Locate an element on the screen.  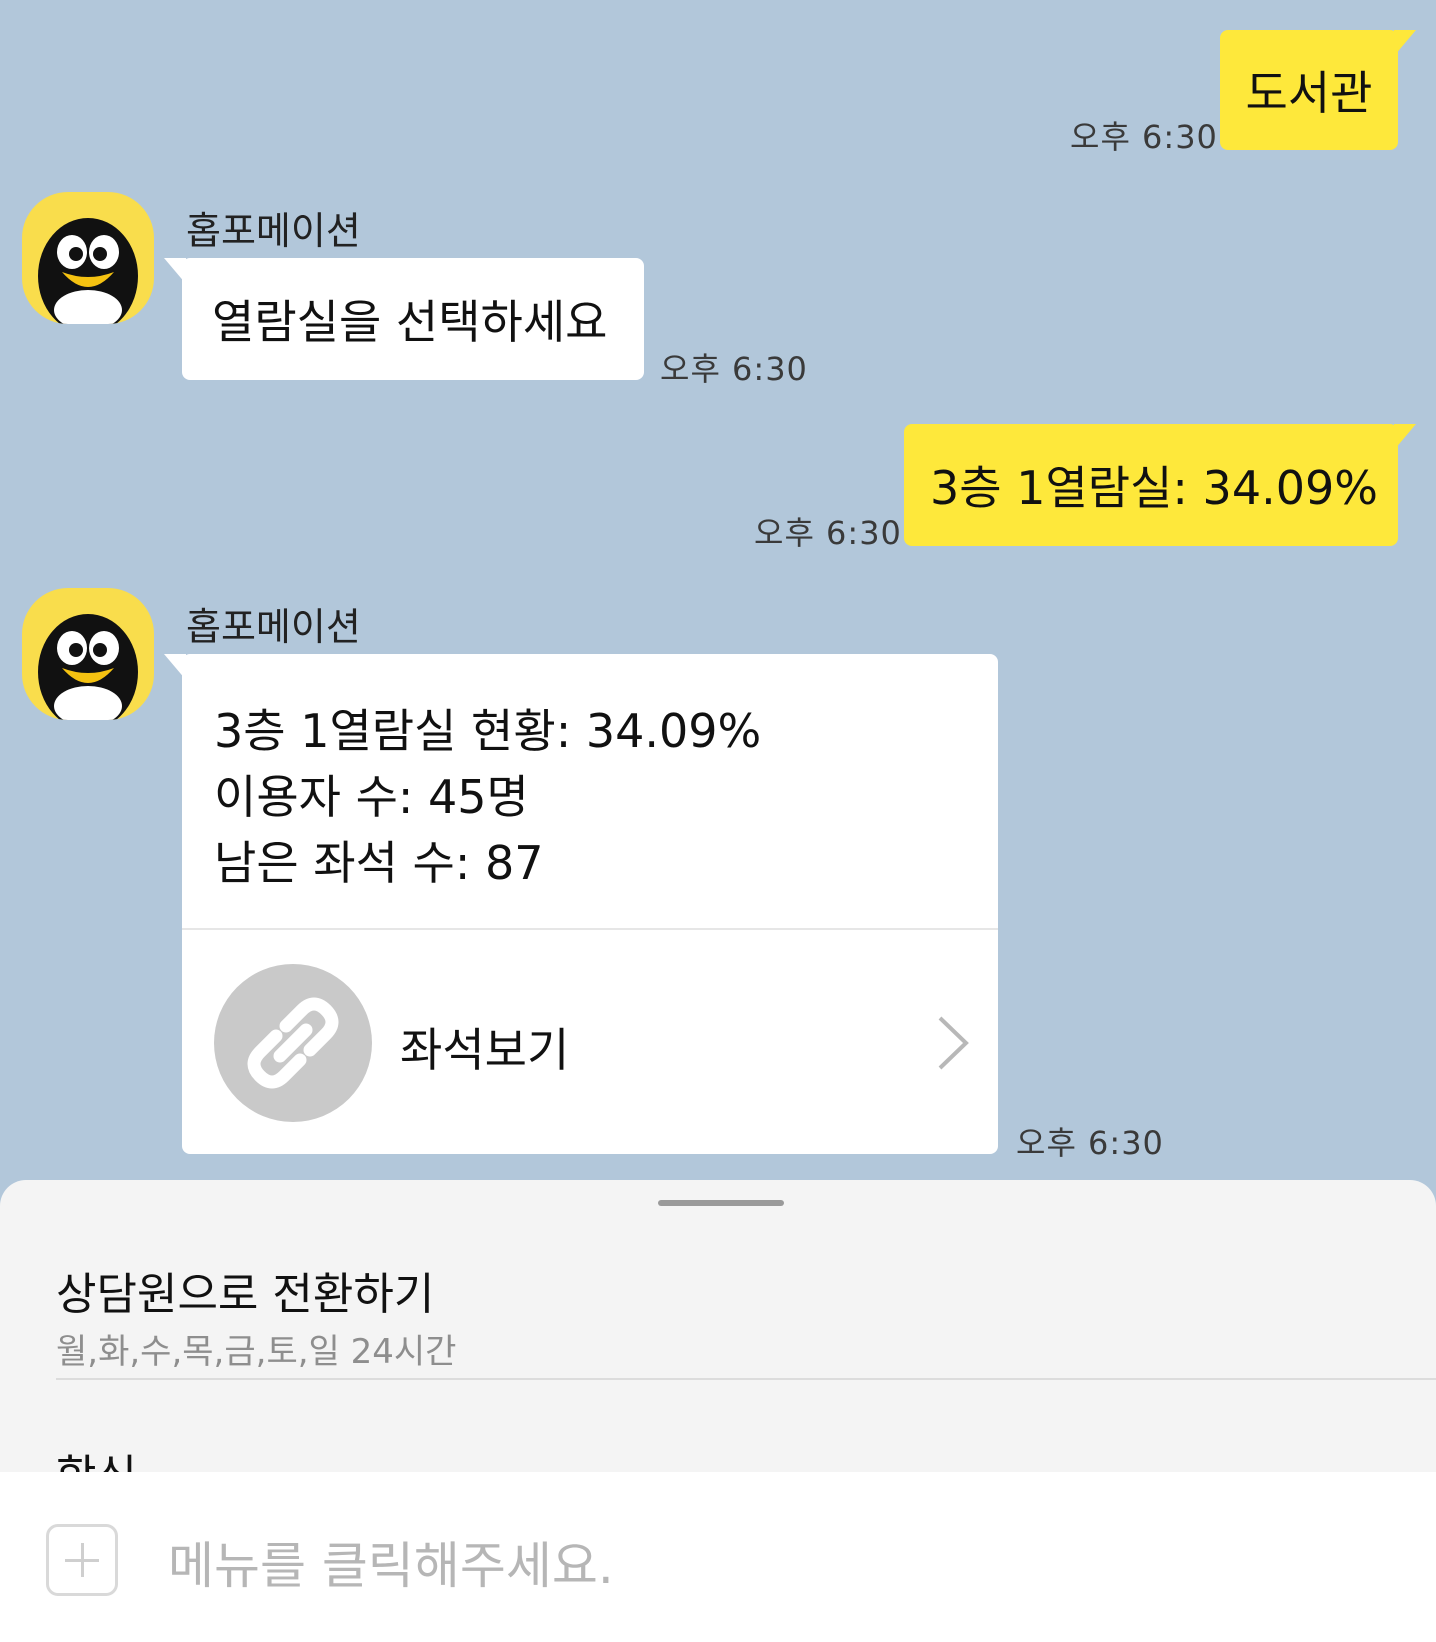
input-bar: 메뉴를 클릭해주세요. is located at coordinates (718, 1557).